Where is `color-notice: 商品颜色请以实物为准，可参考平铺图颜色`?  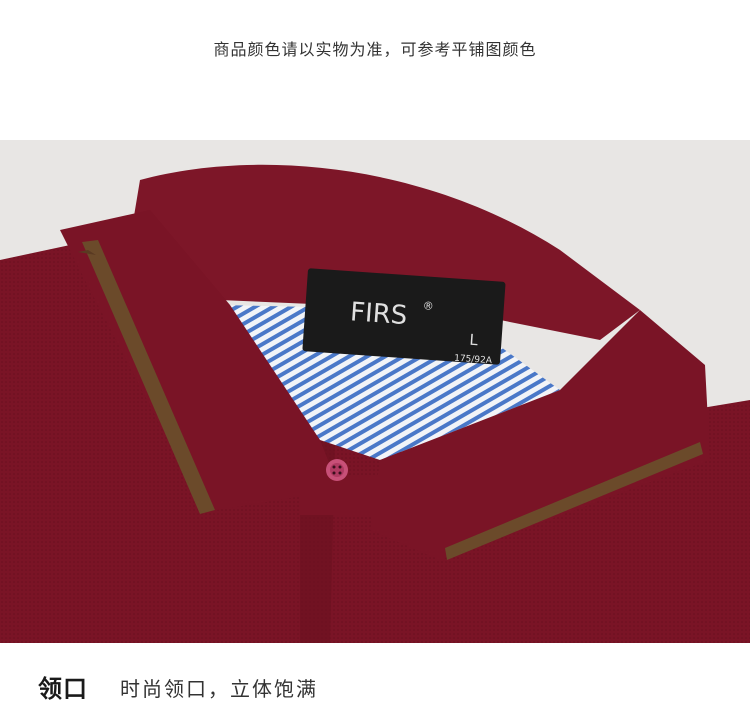
color-notice: 商品颜色请以实物为准，可参考平铺图颜色 is located at coordinates (375, 49).